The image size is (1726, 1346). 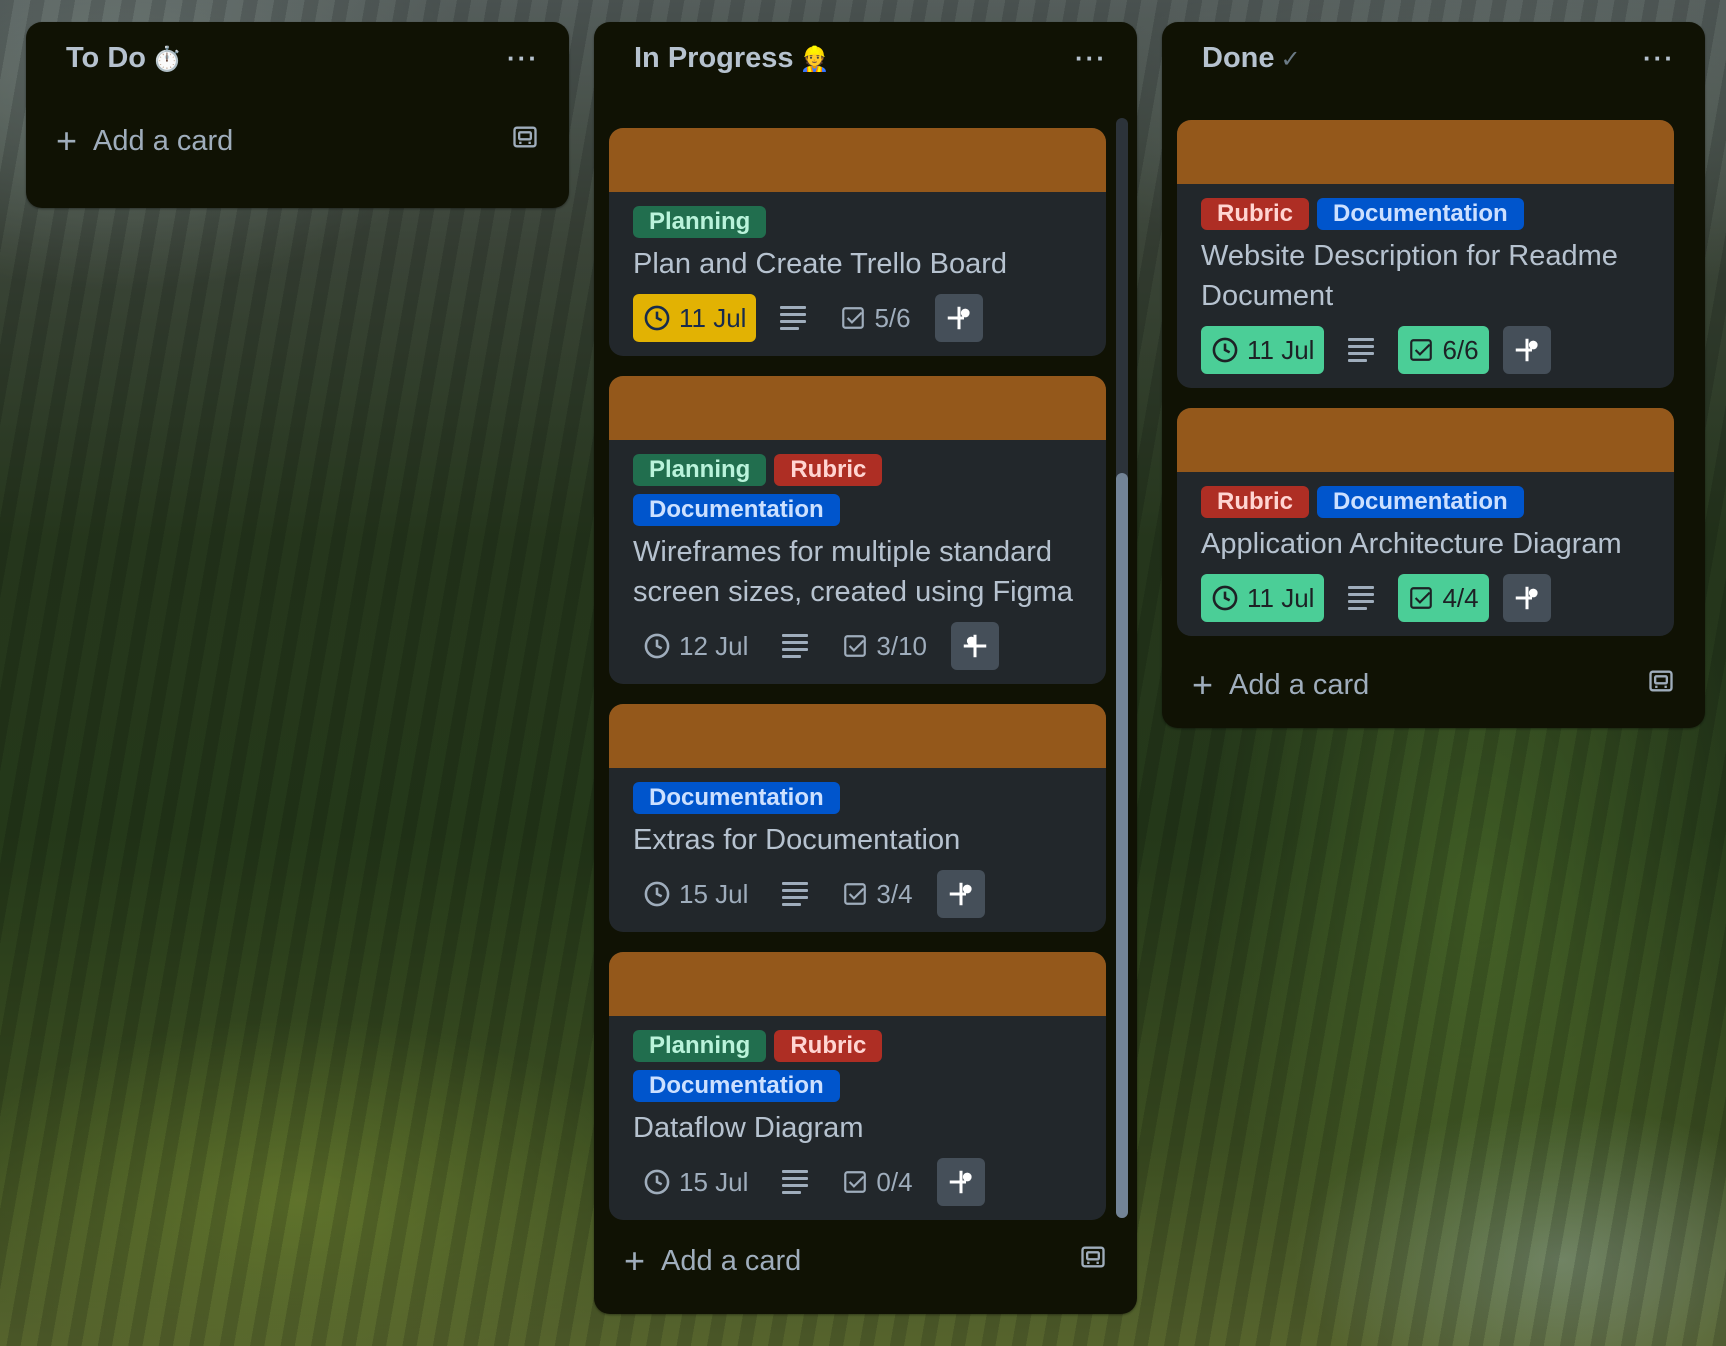 What do you see at coordinates (820, 264) in the screenshot?
I see `card-title: Plan and Create Trello Board` at bounding box center [820, 264].